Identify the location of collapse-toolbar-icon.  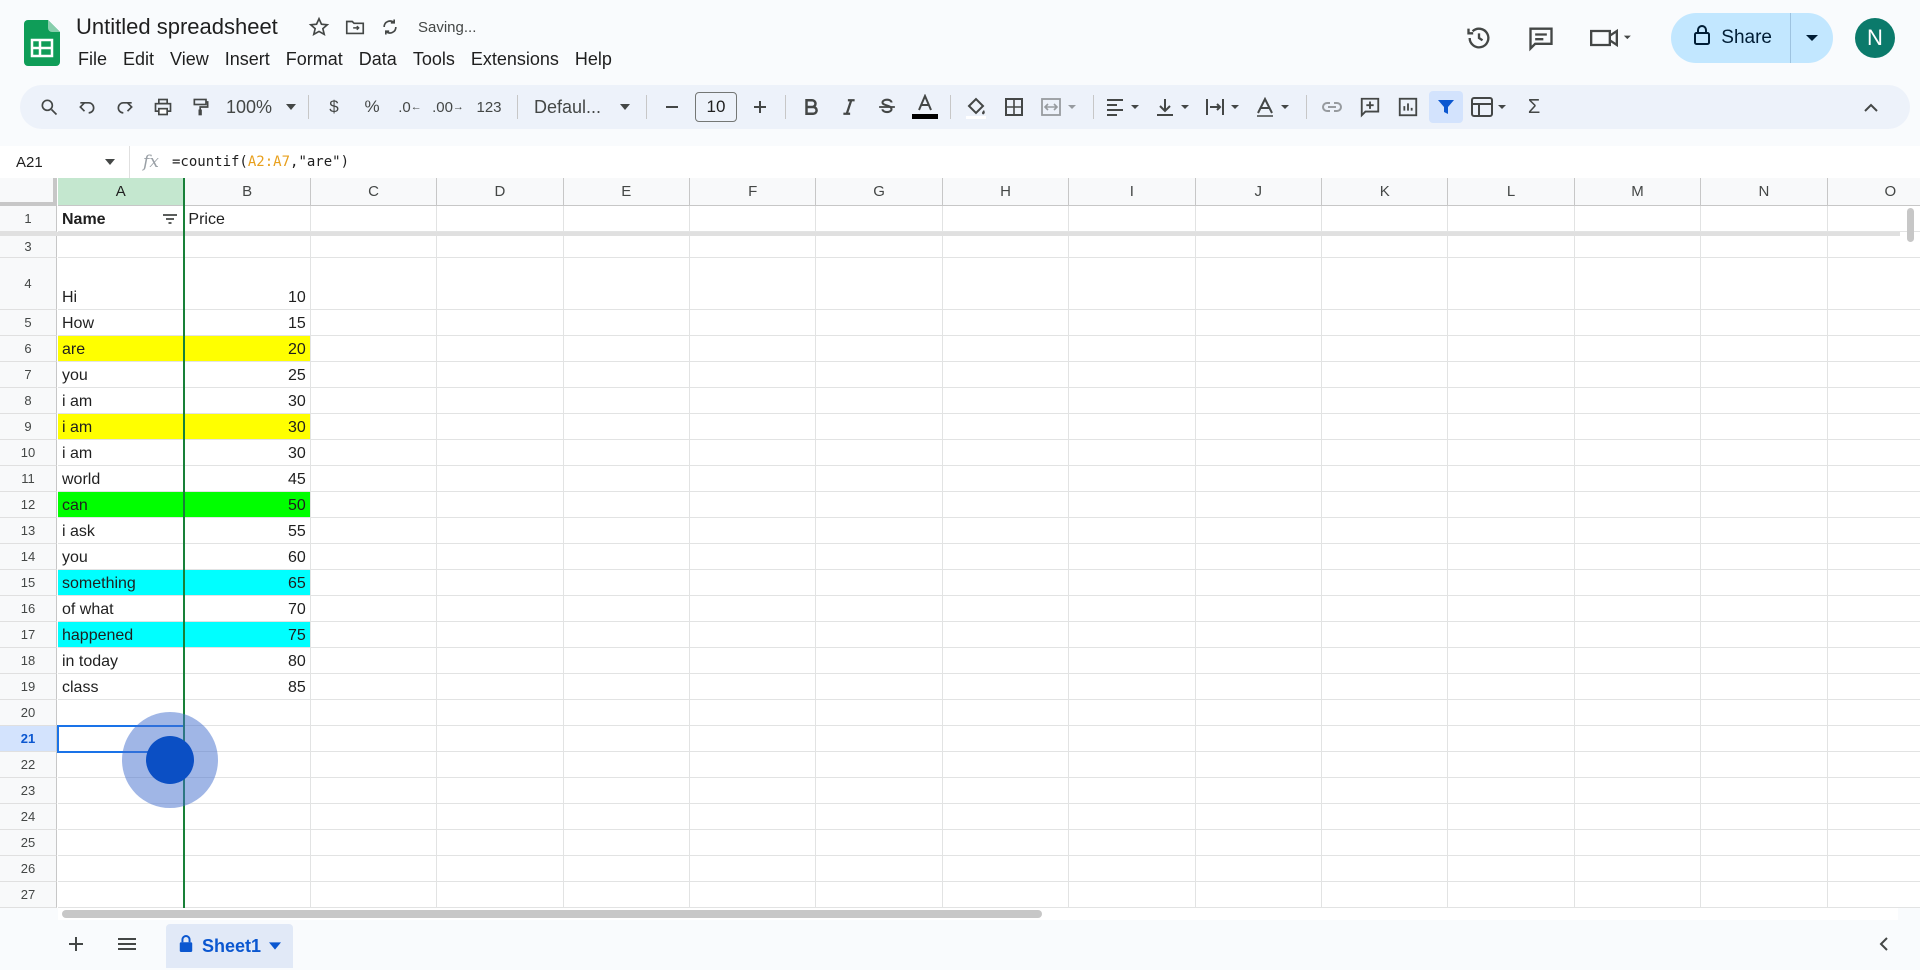
(1871, 107).